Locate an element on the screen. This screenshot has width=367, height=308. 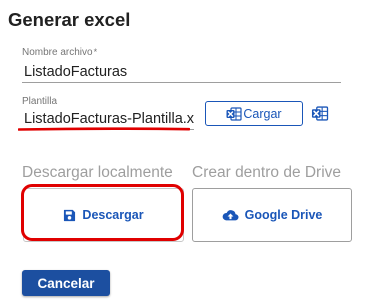
template-label: Plantilla is located at coordinates (40, 101).